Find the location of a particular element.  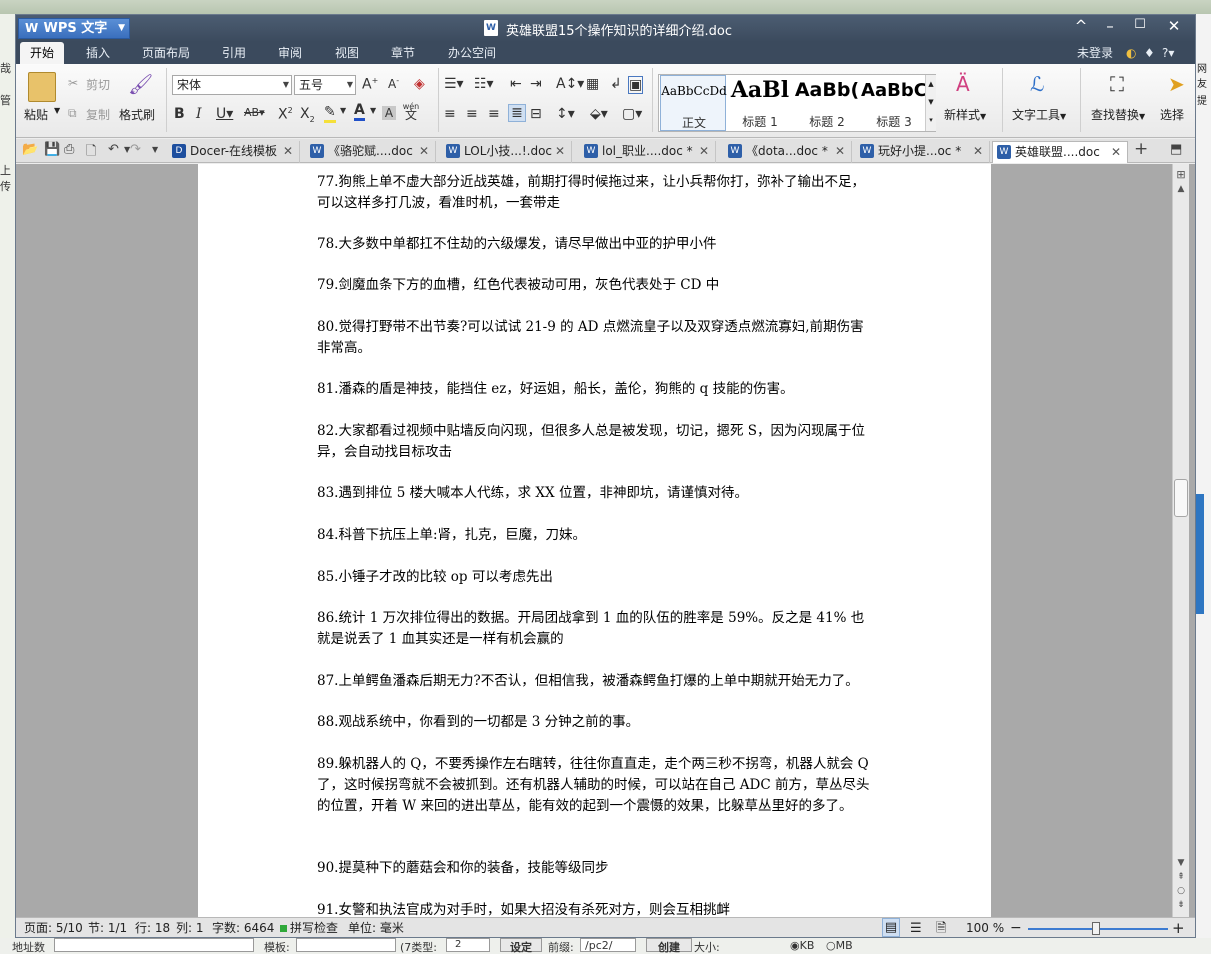

paragraph: 91.女警和执法官成为对手时，如果大招没有杀死对方，则会互相挑衅 is located at coordinates (595, 908).